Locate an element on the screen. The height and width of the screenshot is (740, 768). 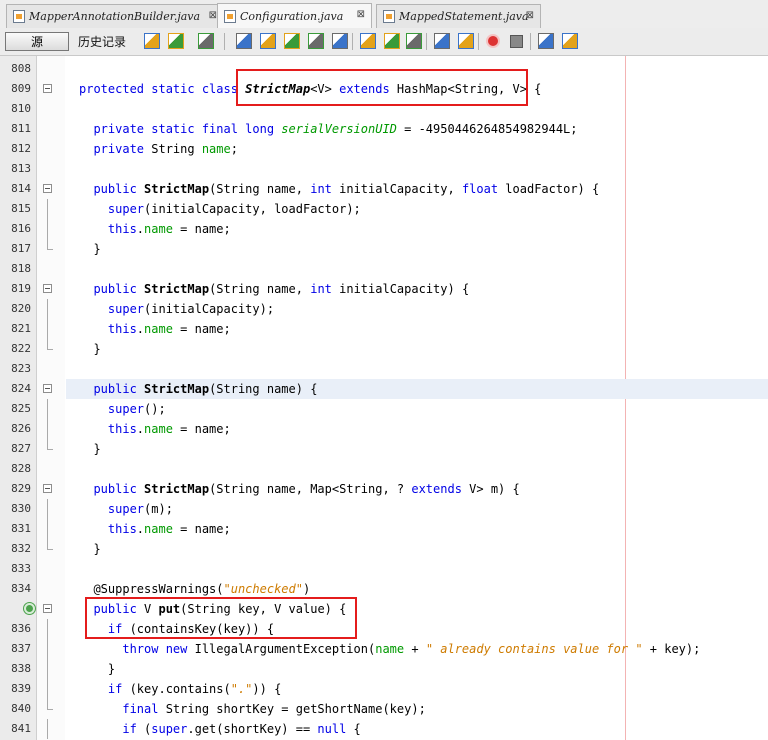
toggle-rect-select-icon is located at coordinates (340, 41).